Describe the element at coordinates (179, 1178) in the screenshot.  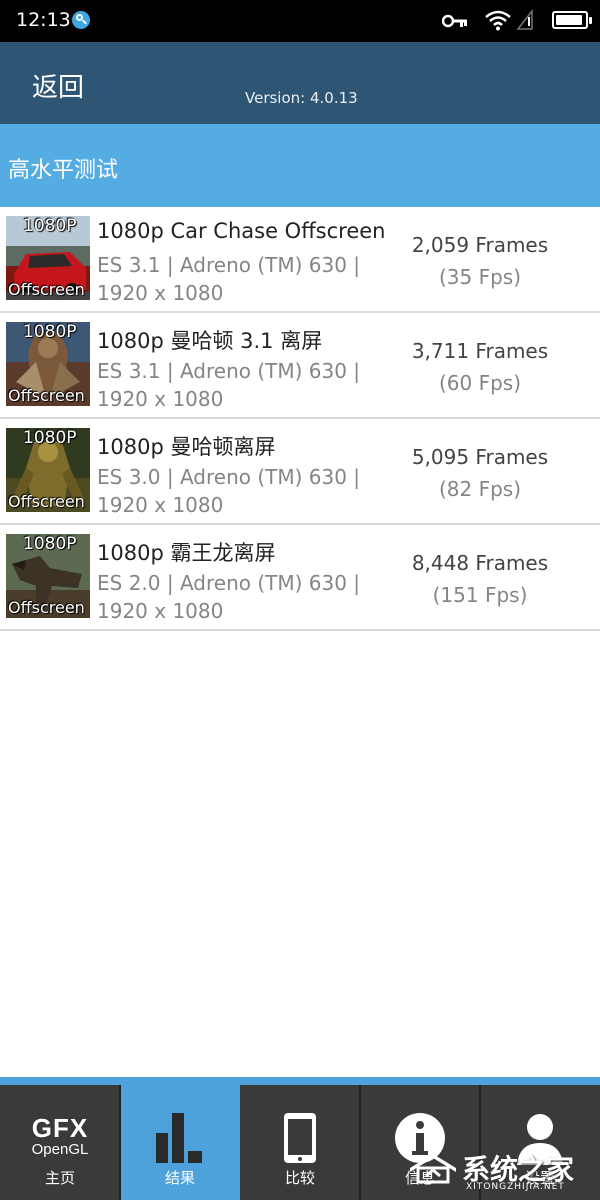
I see `tab-results-label: 结果` at that location.